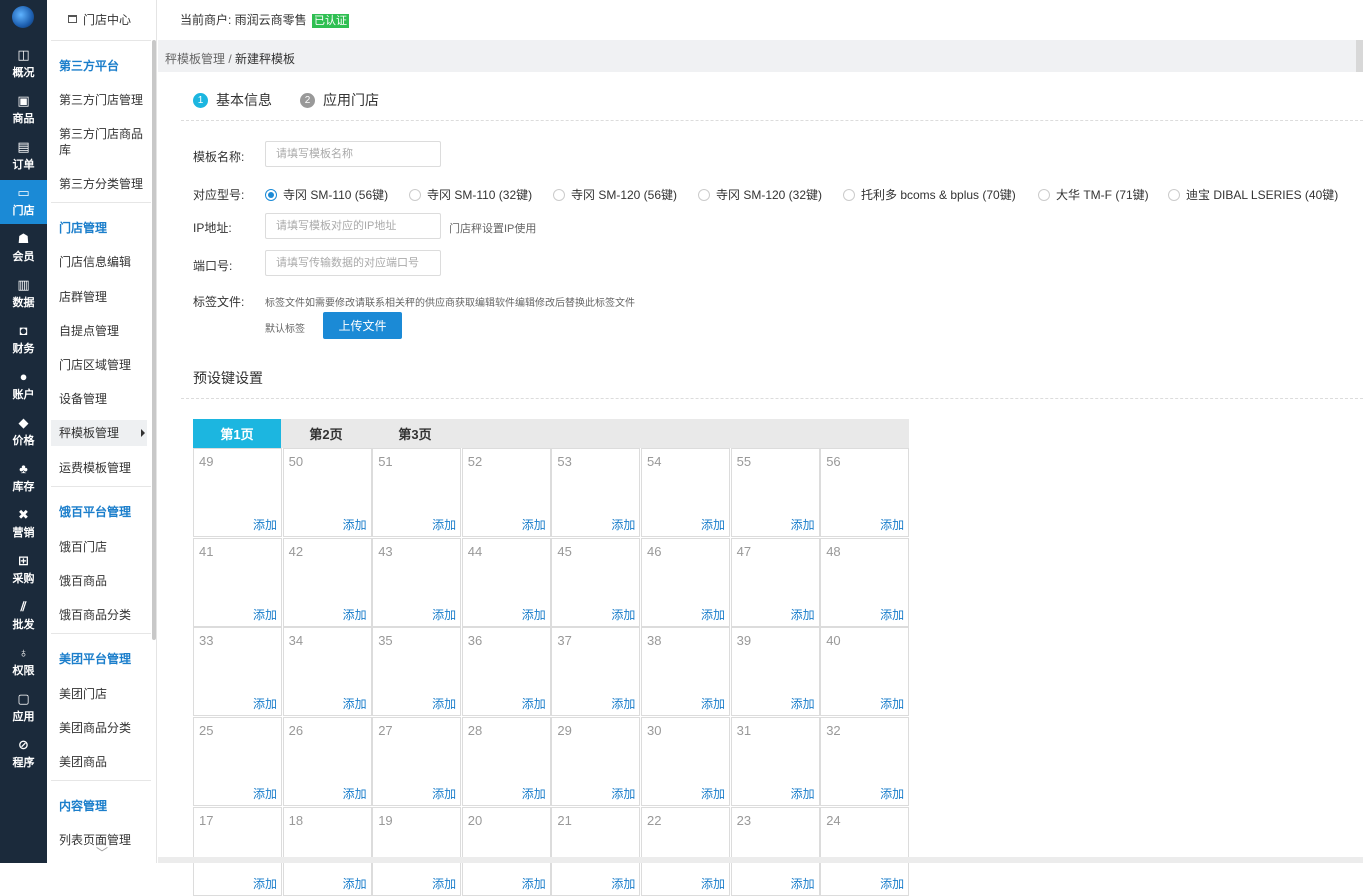  Describe the element at coordinates (23, 202) in the screenshot. I see `rail-item: ▭ 门店` at that location.